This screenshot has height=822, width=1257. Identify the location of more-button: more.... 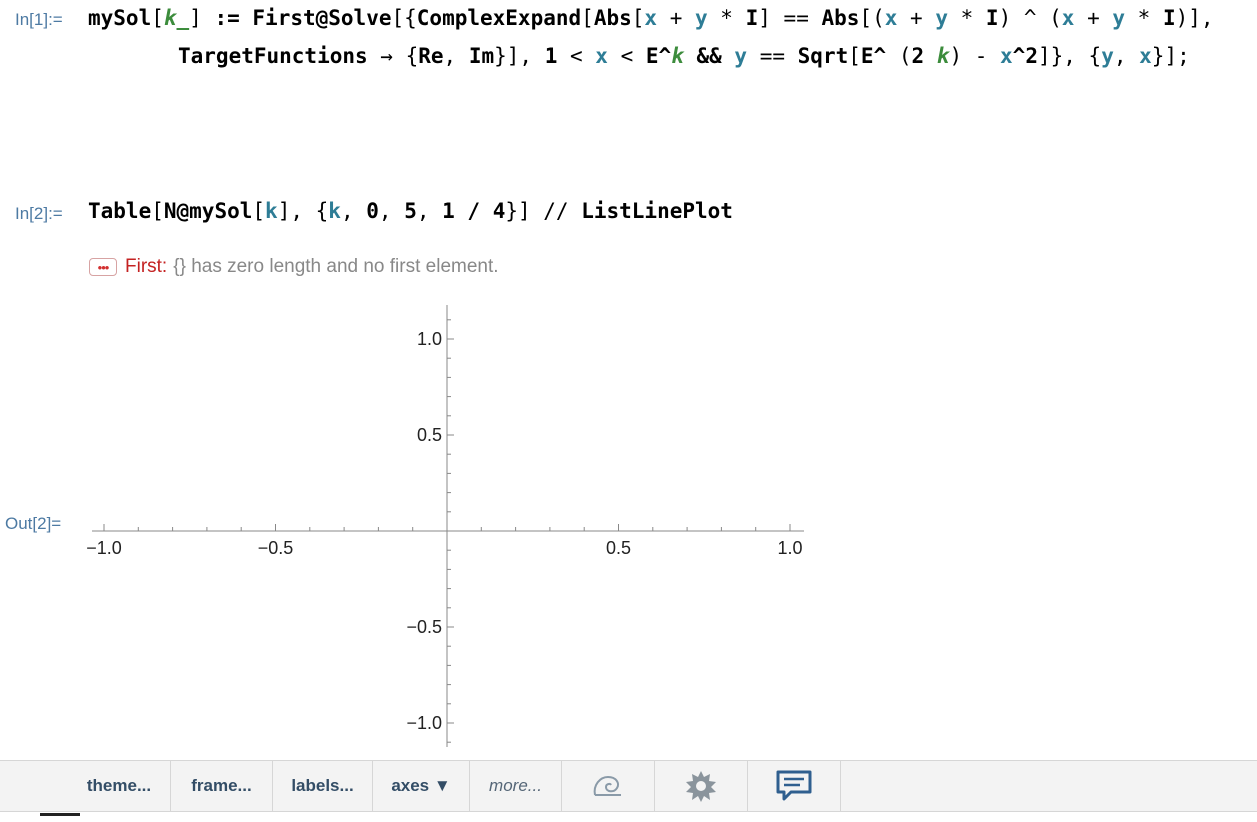
(516, 786).